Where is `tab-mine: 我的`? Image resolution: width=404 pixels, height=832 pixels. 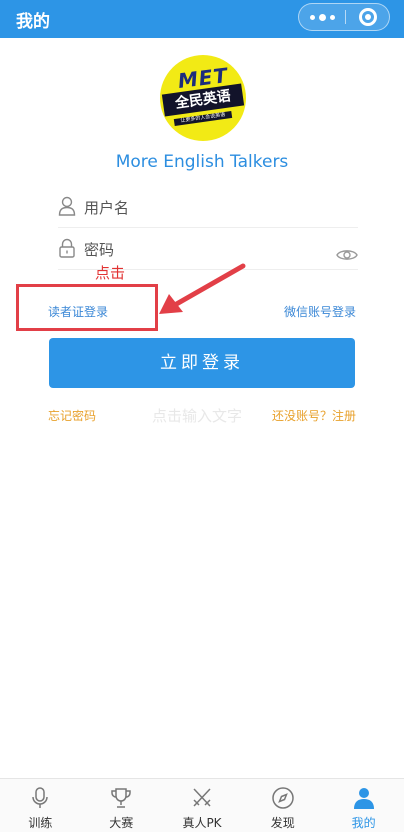 tab-mine: 我的 is located at coordinates (363, 805).